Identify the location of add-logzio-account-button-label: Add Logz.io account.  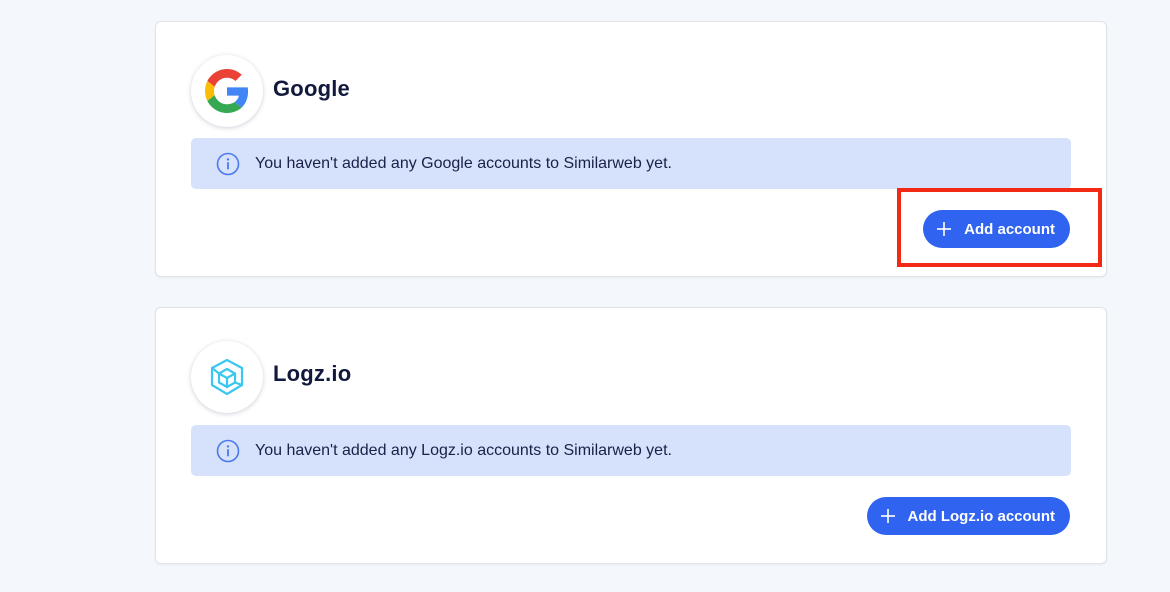
(981, 516).